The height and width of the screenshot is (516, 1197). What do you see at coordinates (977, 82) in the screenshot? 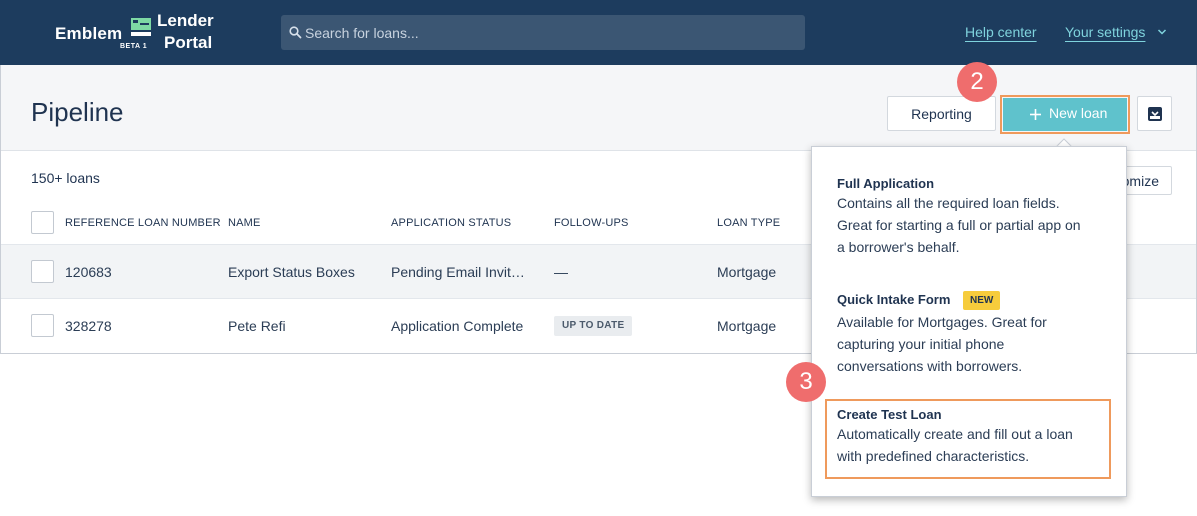
I see `step-2-annotation: 2` at bounding box center [977, 82].